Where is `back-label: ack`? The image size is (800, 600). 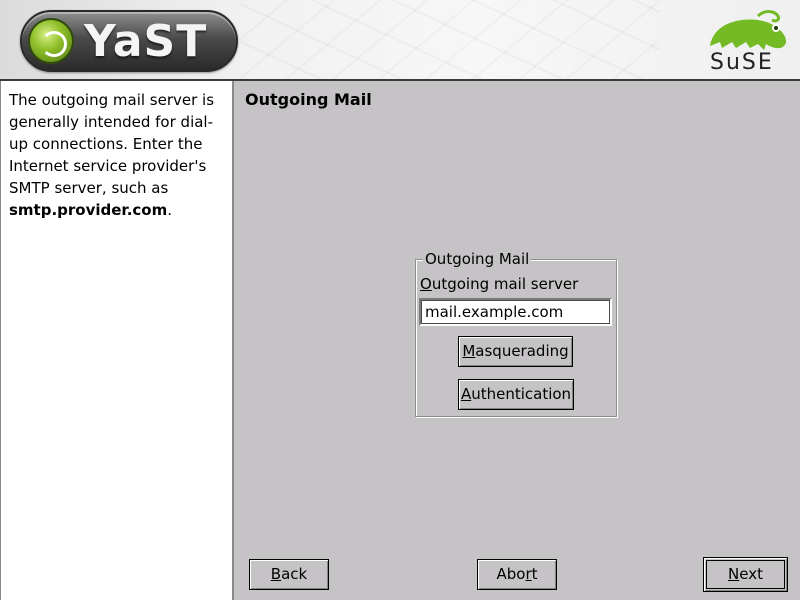
back-label: ack is located at coordinates (294, 574).